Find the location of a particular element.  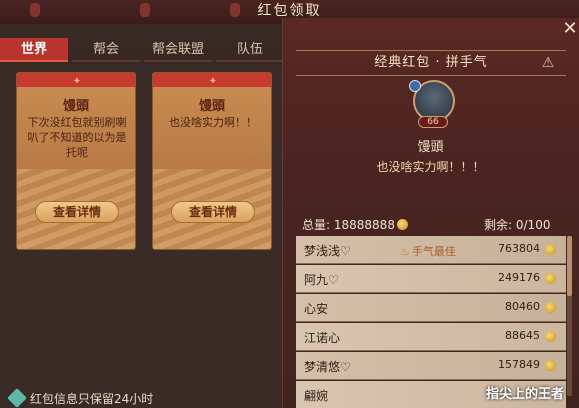

red-envelope-card: ✦ 馒頭 下次没红包就别刷喇叭了不知道的以为是托呢 查看详情 is located at coordinates (76, 161).